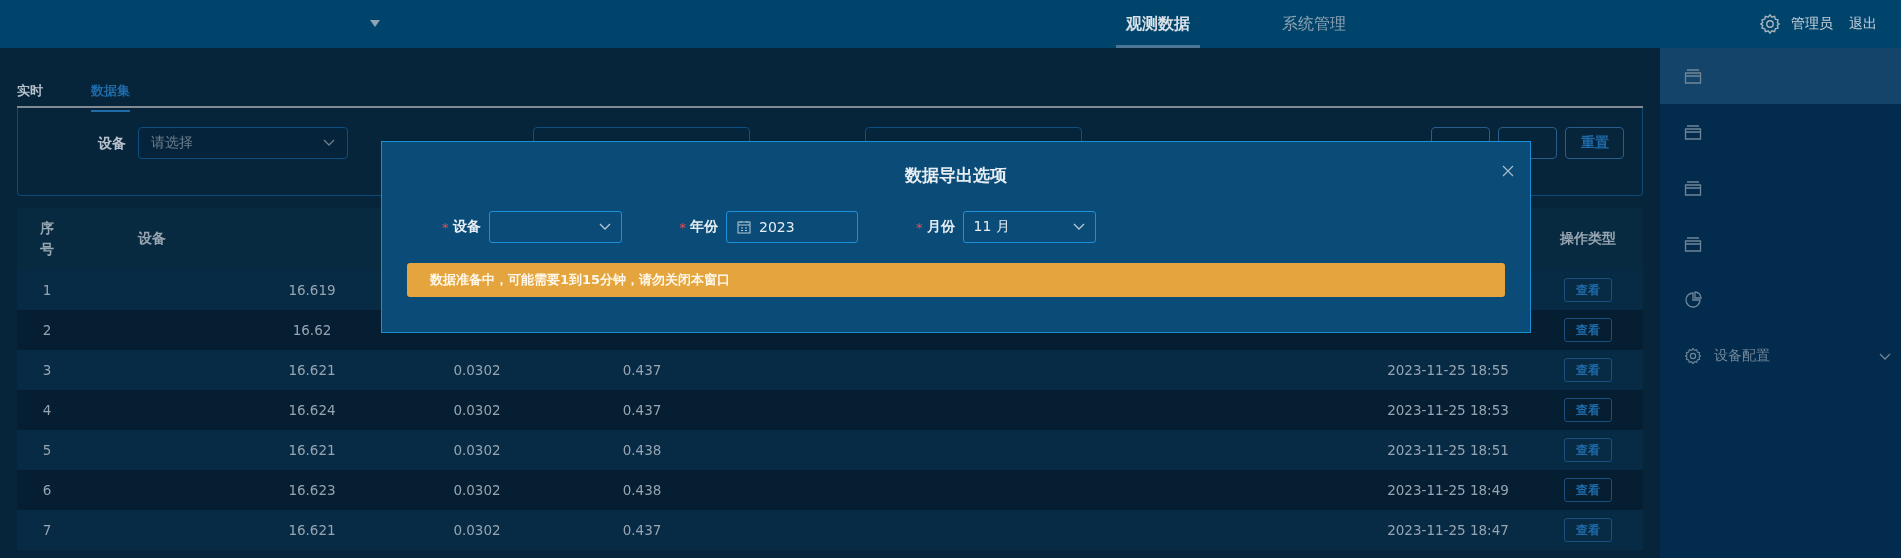 The image size is (1901, 558). I want to click on table-cell-text: 2023-11-25 18:49, so click(1448, 490).